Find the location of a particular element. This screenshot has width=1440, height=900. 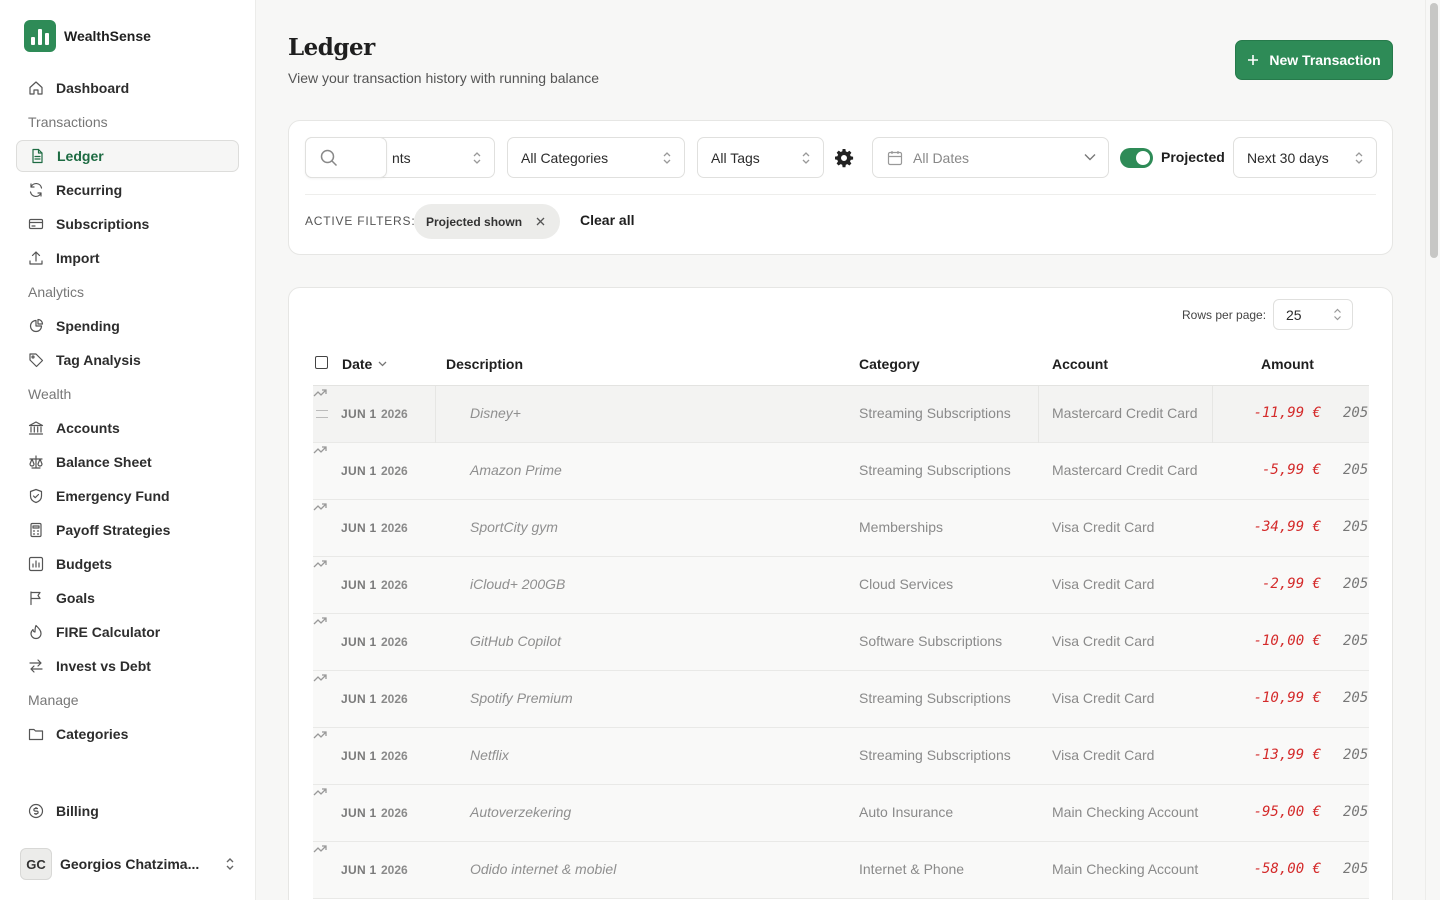

projection-range-value: Next 30 days is located at coordinates (1288, 157).